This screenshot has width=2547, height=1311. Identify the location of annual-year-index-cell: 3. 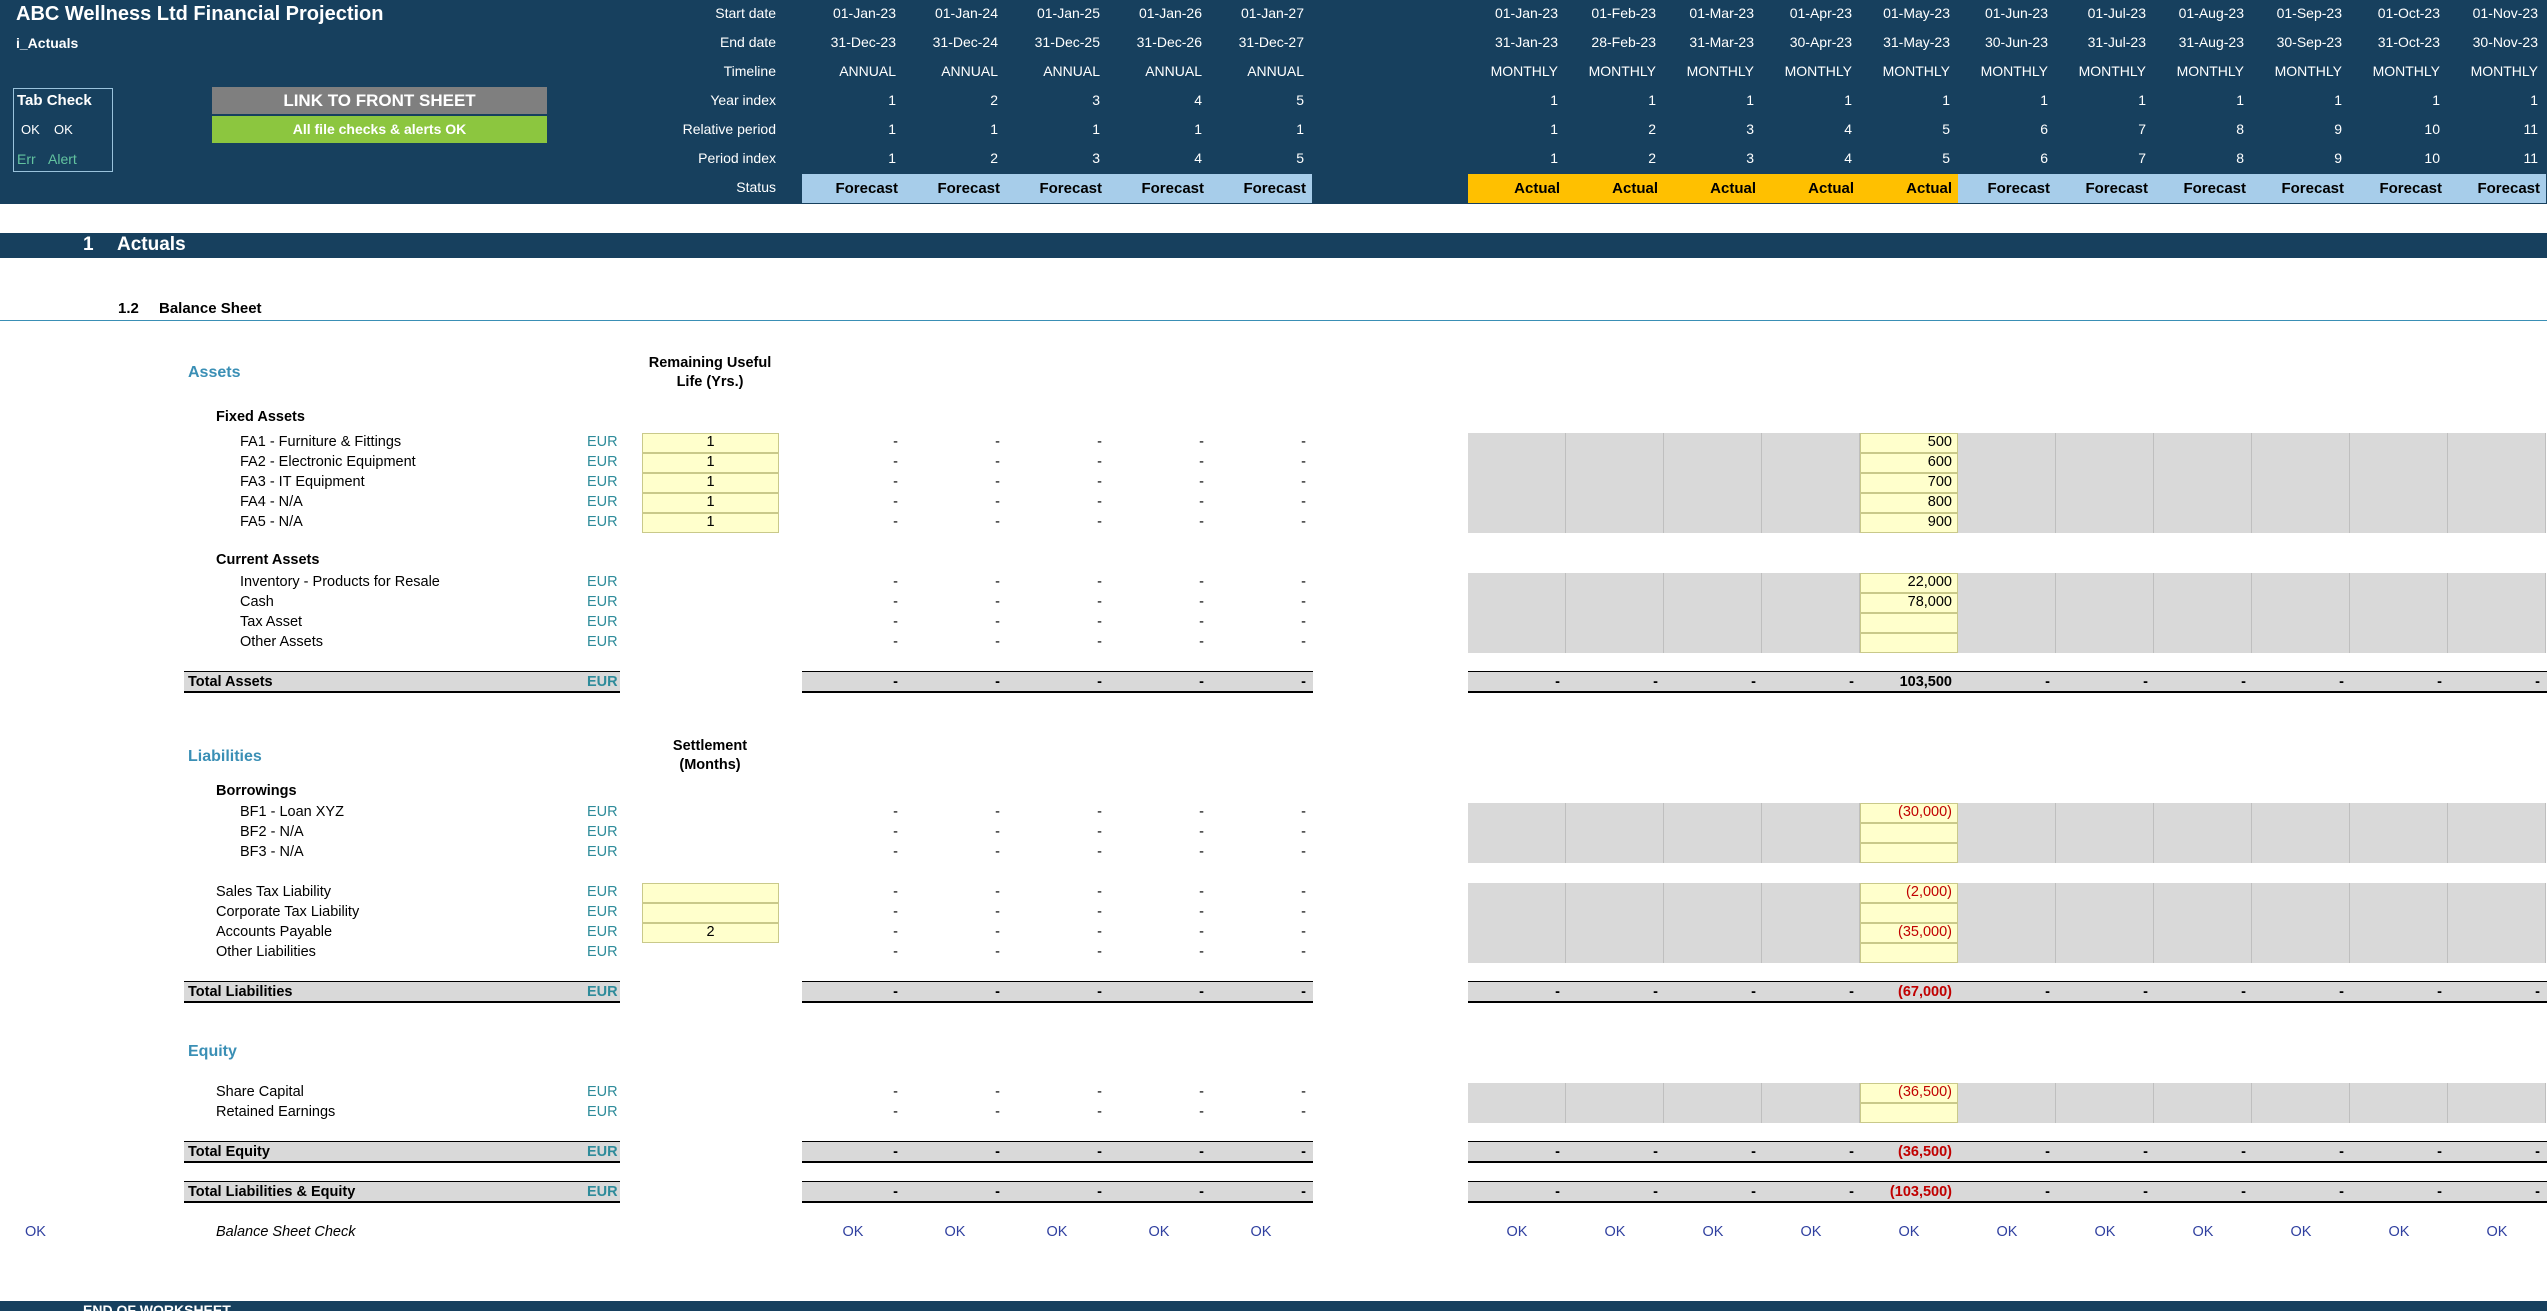
(1096, 100).